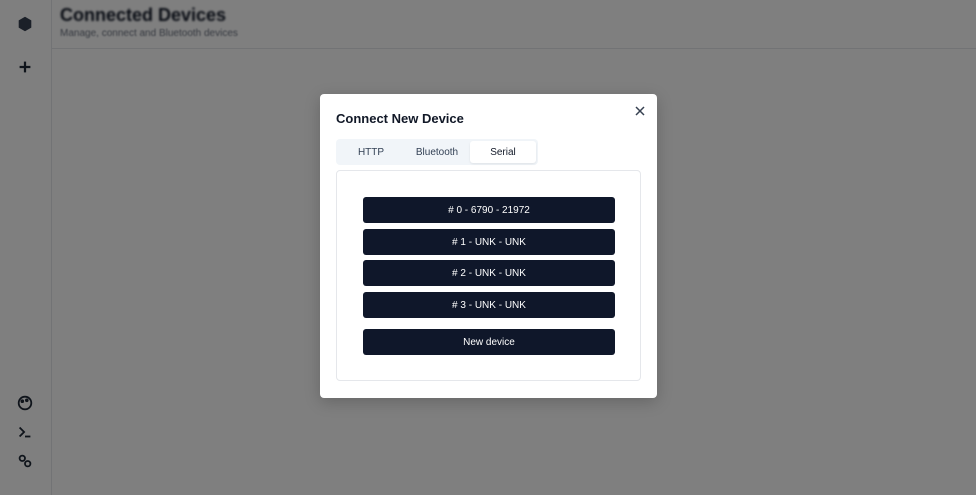 Image resolution: width=976 pixels, height=495 pixels. I want to click on device-button-1: # 1 - UNK - UNK, so click(489, 242).